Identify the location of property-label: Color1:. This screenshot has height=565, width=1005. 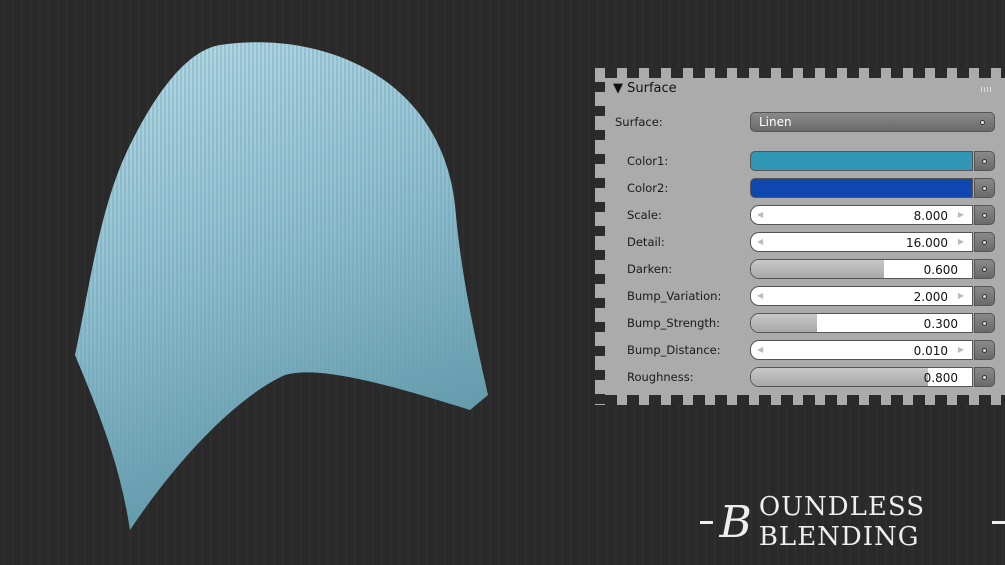
(648, 161).